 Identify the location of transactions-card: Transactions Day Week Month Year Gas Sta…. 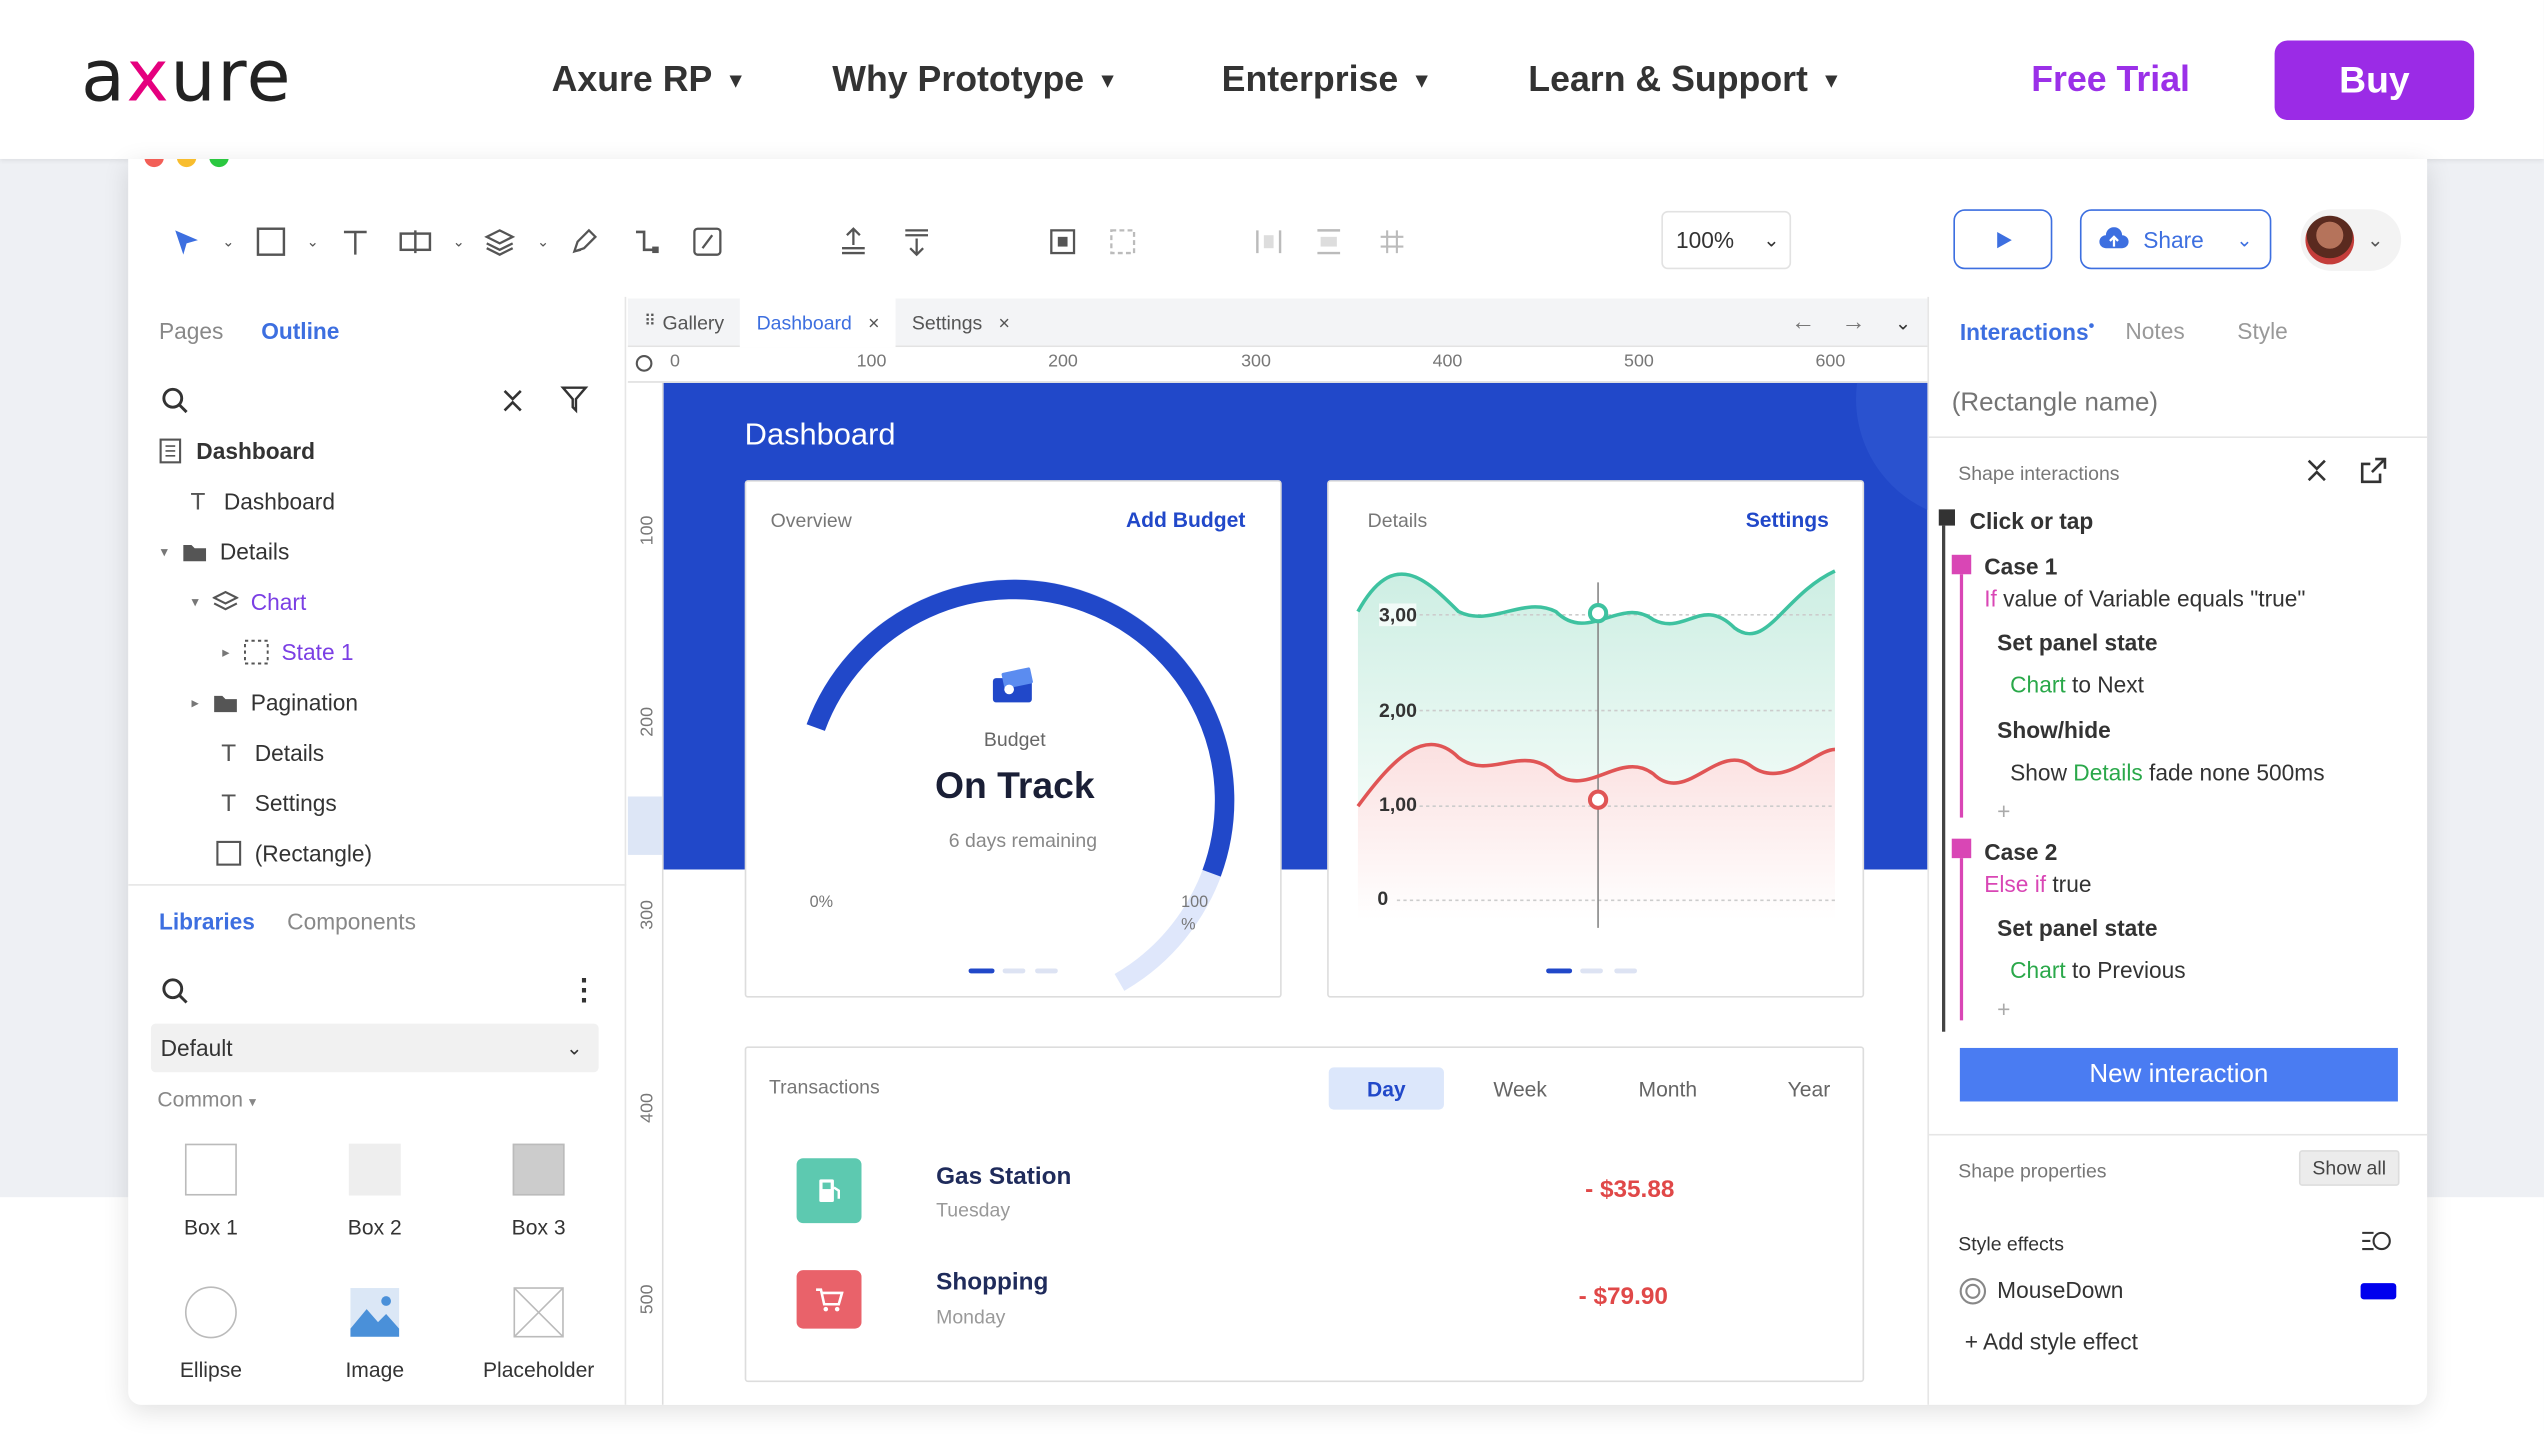
(1305, 1214).